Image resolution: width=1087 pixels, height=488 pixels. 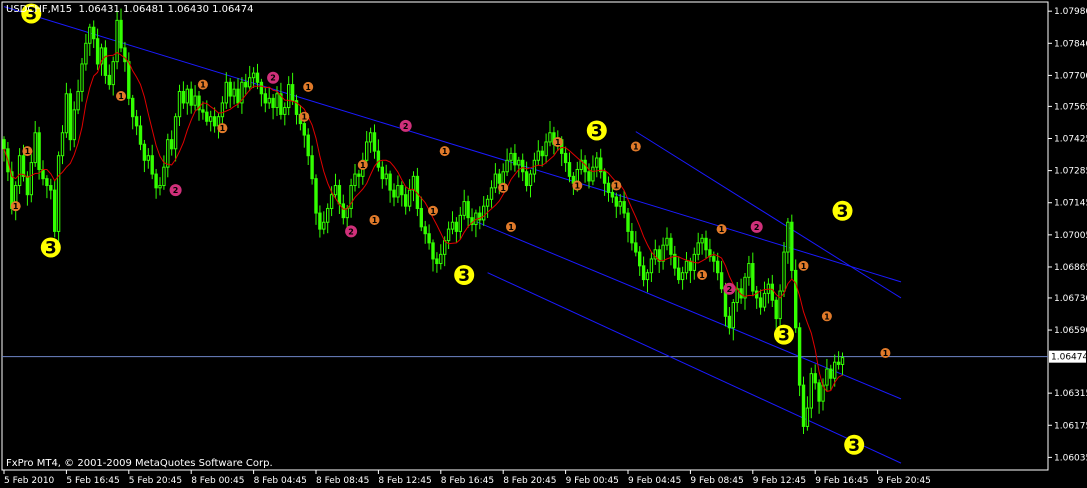 What do you see at coordinates (1069, 358) in the screenshot?
I see `current-price-label: 1.06474` at bounding box center [1069, 358].